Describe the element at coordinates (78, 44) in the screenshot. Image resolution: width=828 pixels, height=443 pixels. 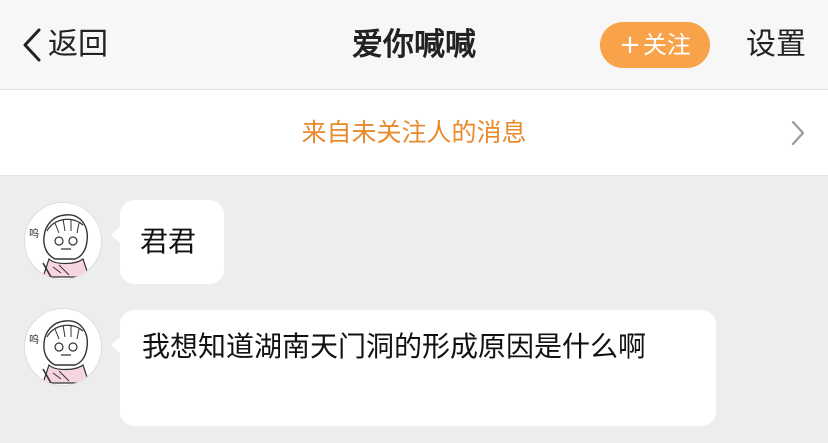
I see `back-label: 返回` at that location.